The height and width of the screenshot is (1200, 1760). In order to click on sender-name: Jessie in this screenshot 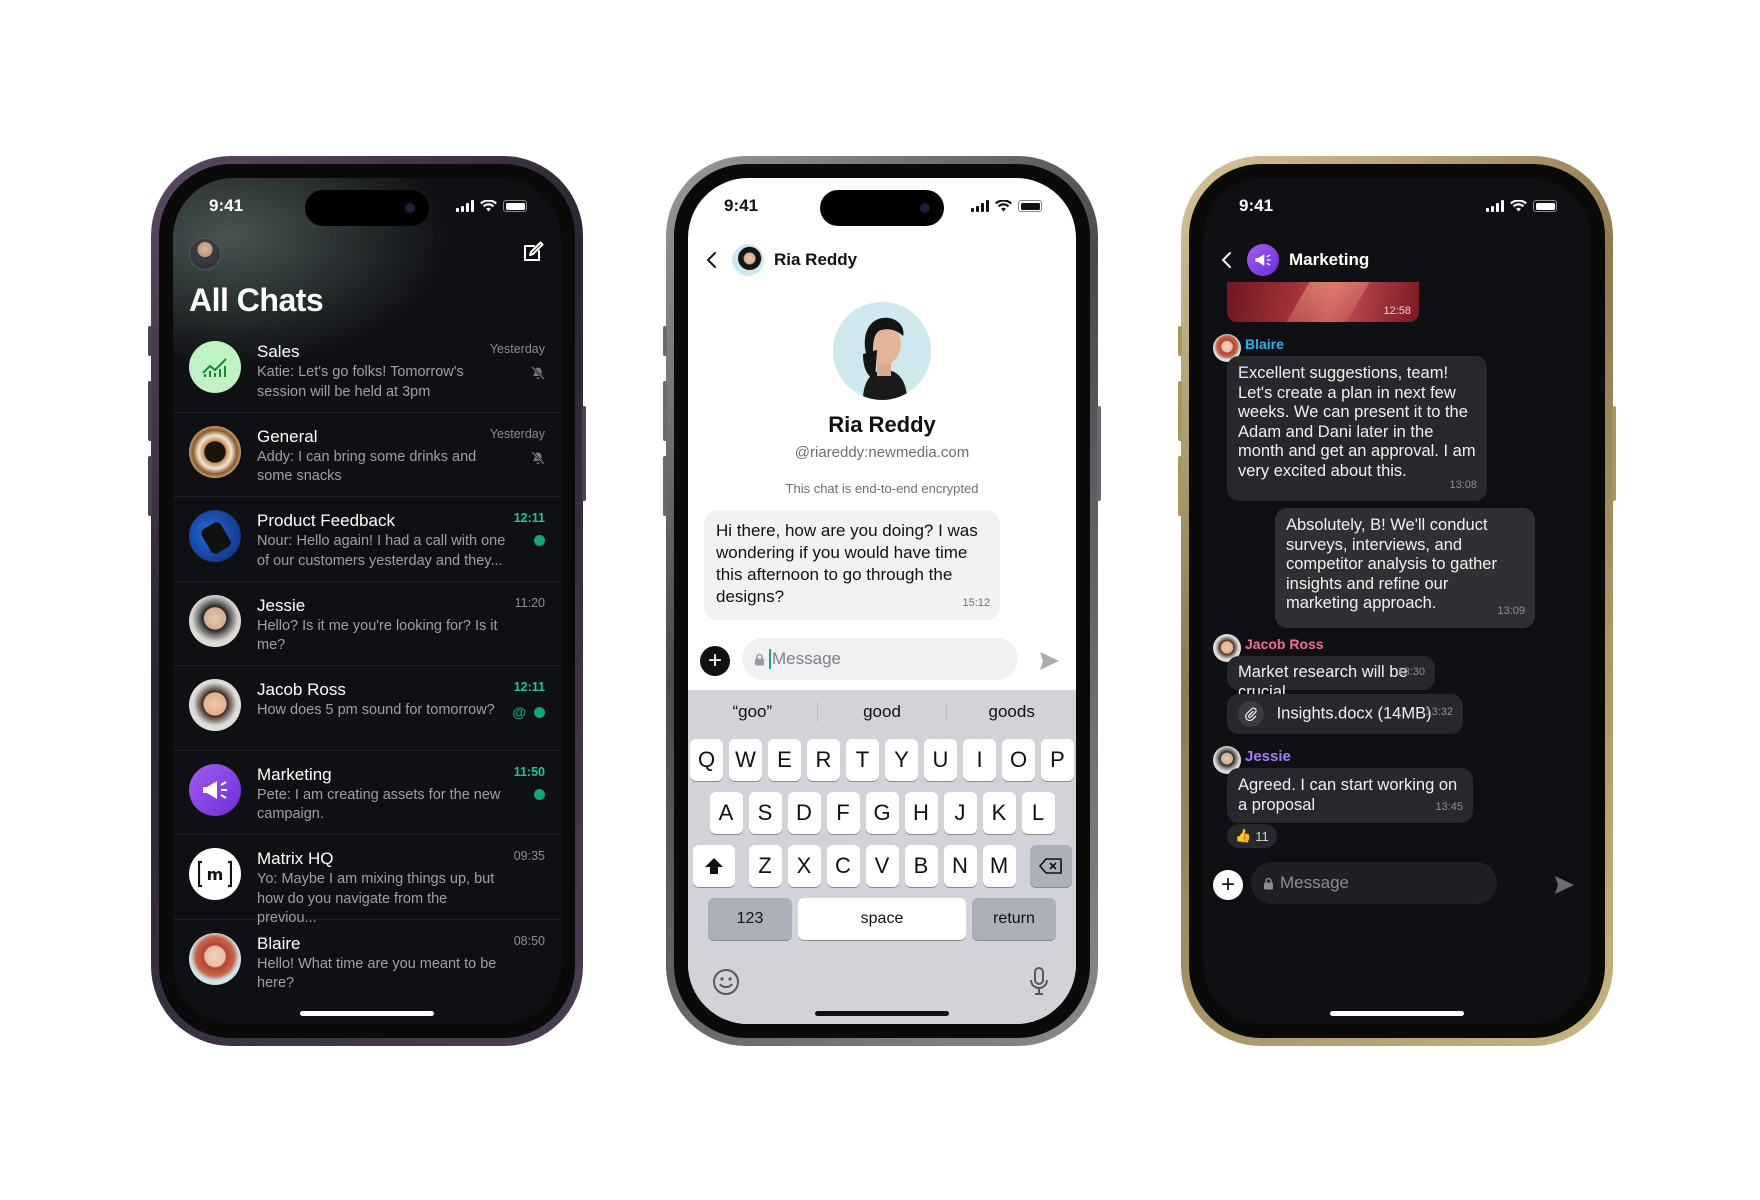, I will do `click(1268, 756)`.